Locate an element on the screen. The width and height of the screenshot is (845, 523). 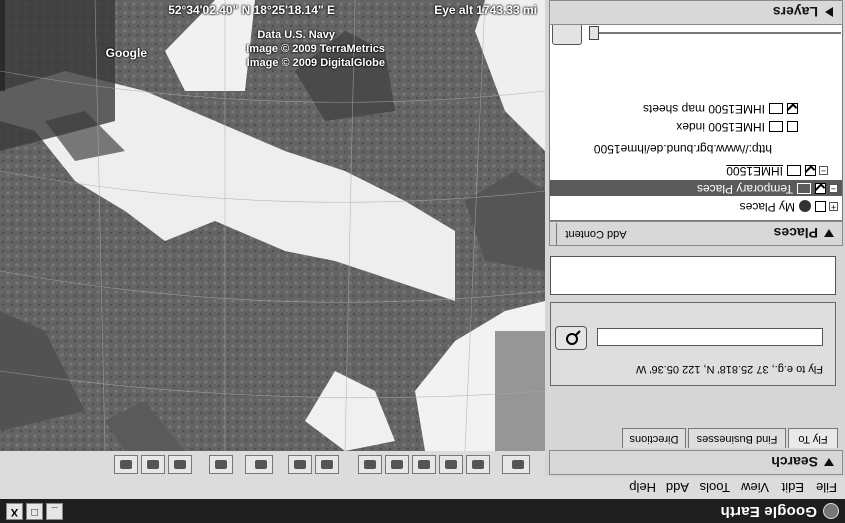
tree-item-my-places: + My Places is located at coordinates (789, 206).